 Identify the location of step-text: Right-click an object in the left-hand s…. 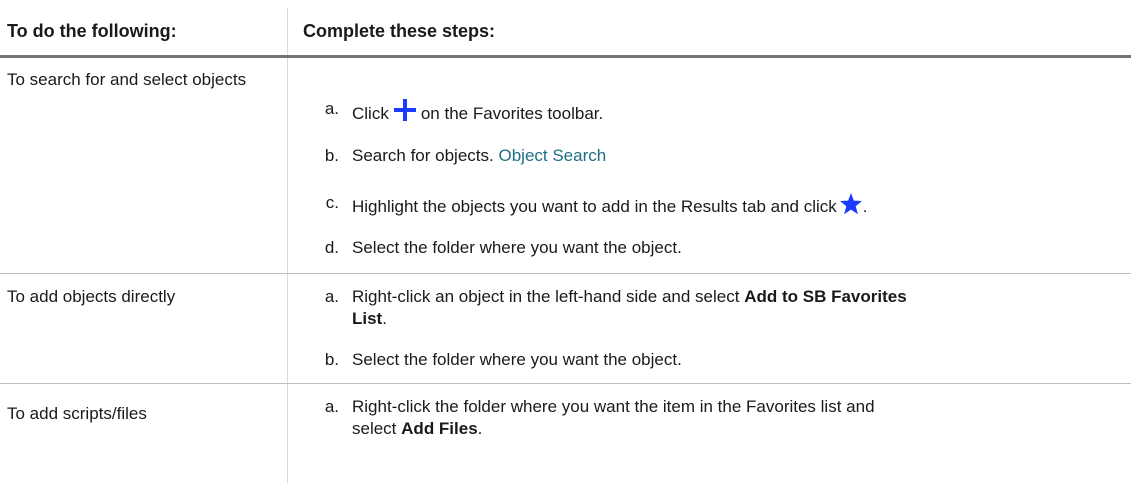
(546, 296).